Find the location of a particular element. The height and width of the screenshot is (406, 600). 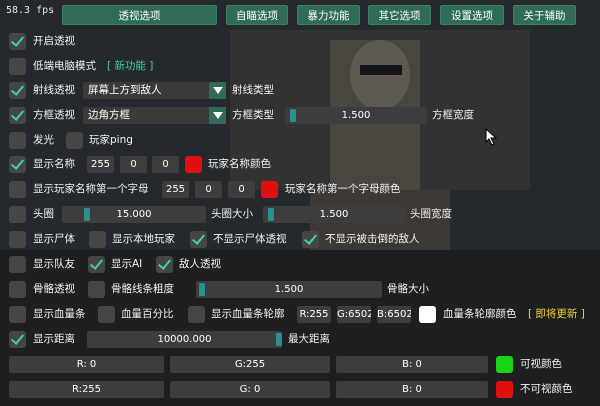

hp-outline-checkbox is located at coordinates (196, 314).